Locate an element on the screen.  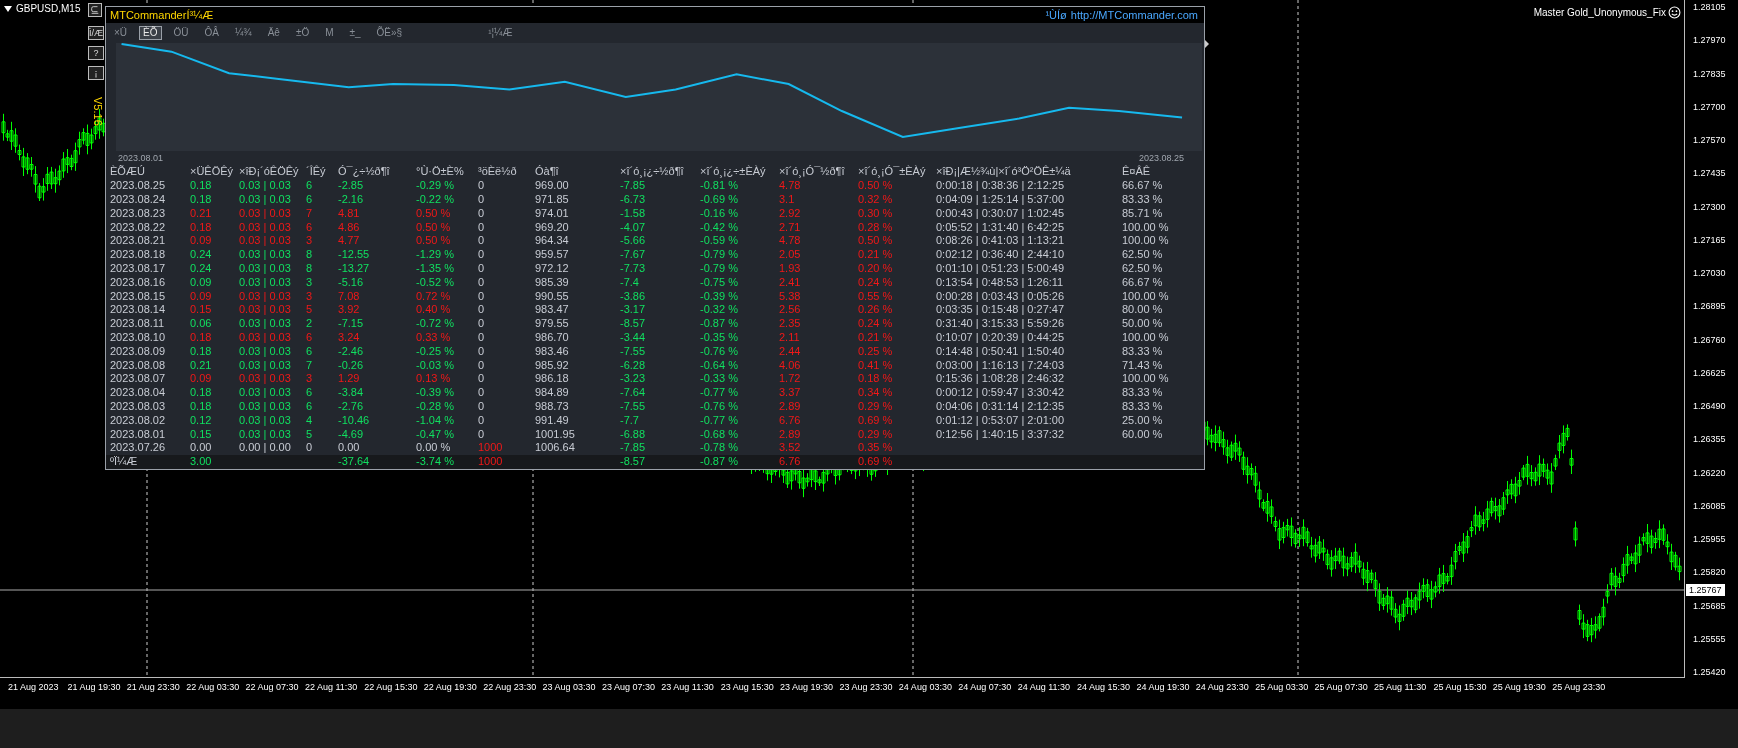
period-tab: ÕË»§ is located at coordinates (389, 33).